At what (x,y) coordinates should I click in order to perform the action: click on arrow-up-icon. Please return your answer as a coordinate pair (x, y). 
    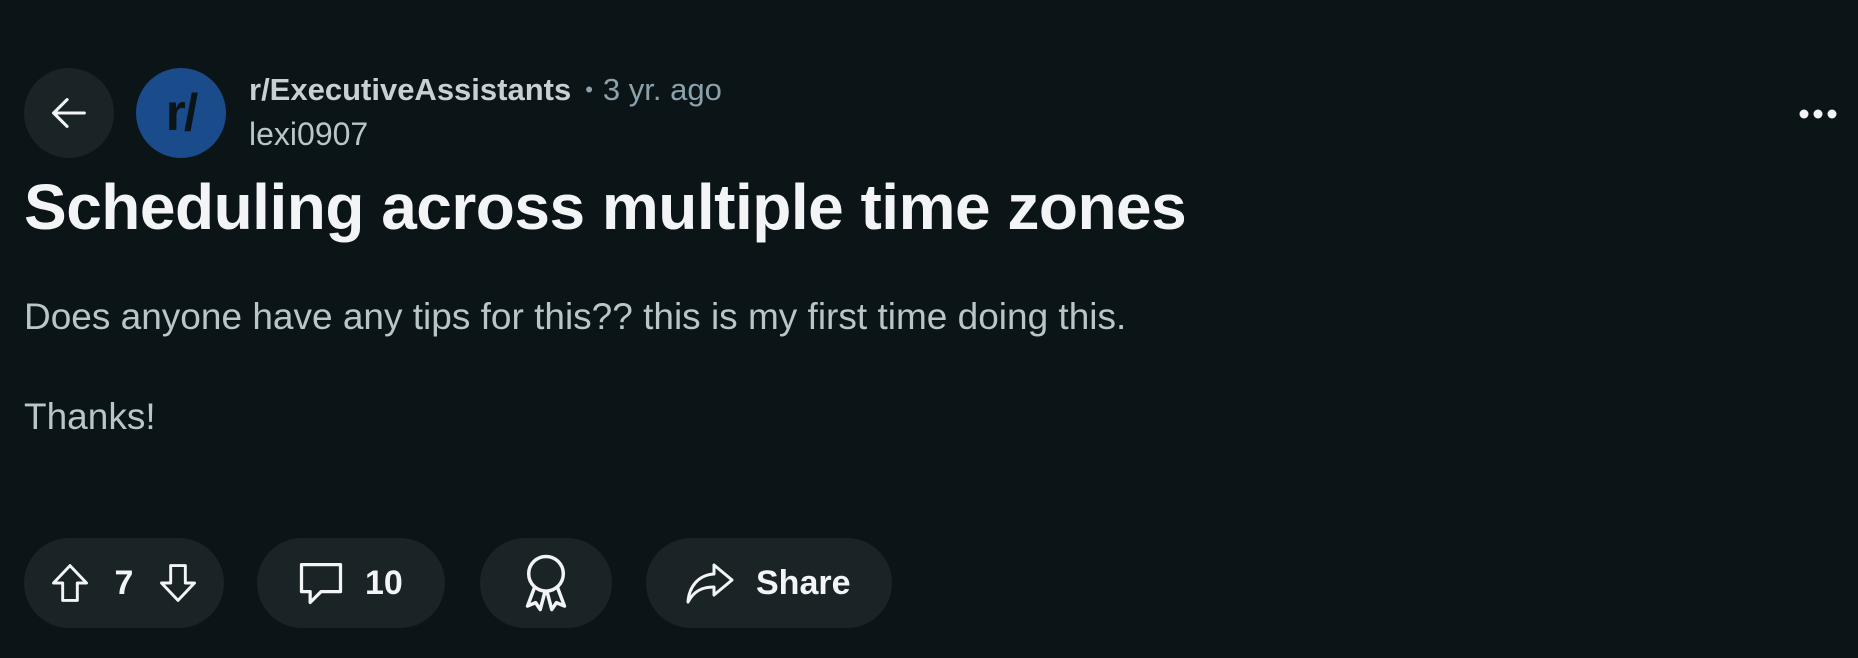
    Looking at the image, I should click on (70, 583).